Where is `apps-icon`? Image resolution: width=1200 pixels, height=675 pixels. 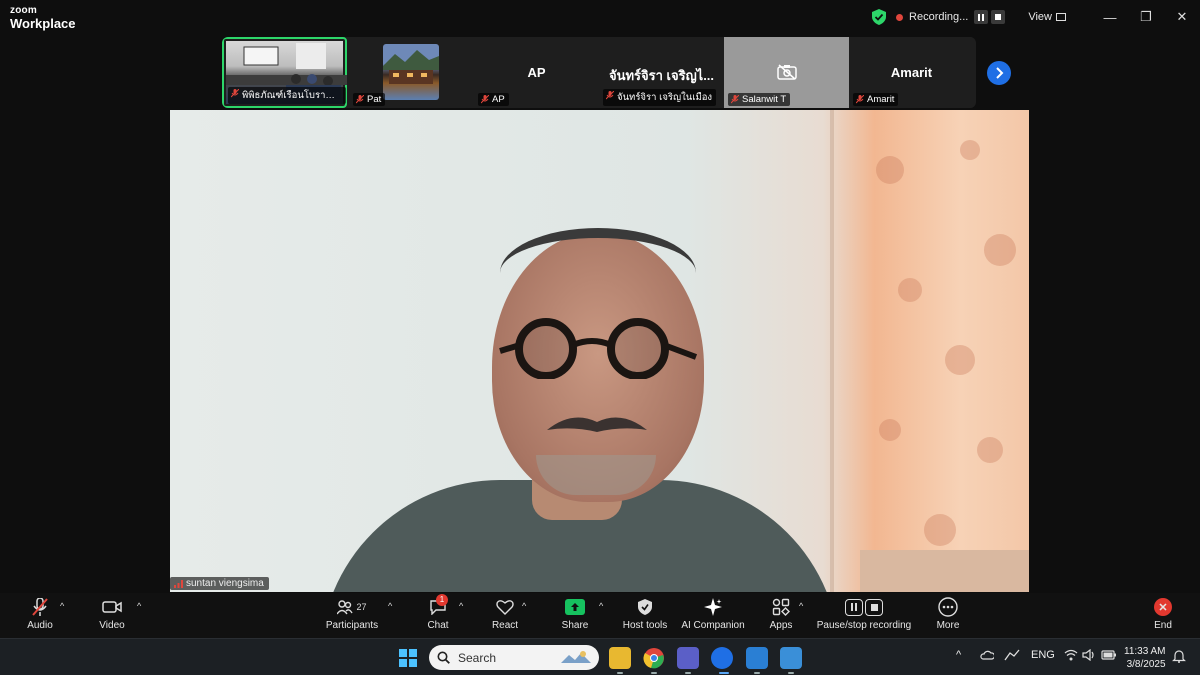 apps-icon is located at coordinates (781, 607).